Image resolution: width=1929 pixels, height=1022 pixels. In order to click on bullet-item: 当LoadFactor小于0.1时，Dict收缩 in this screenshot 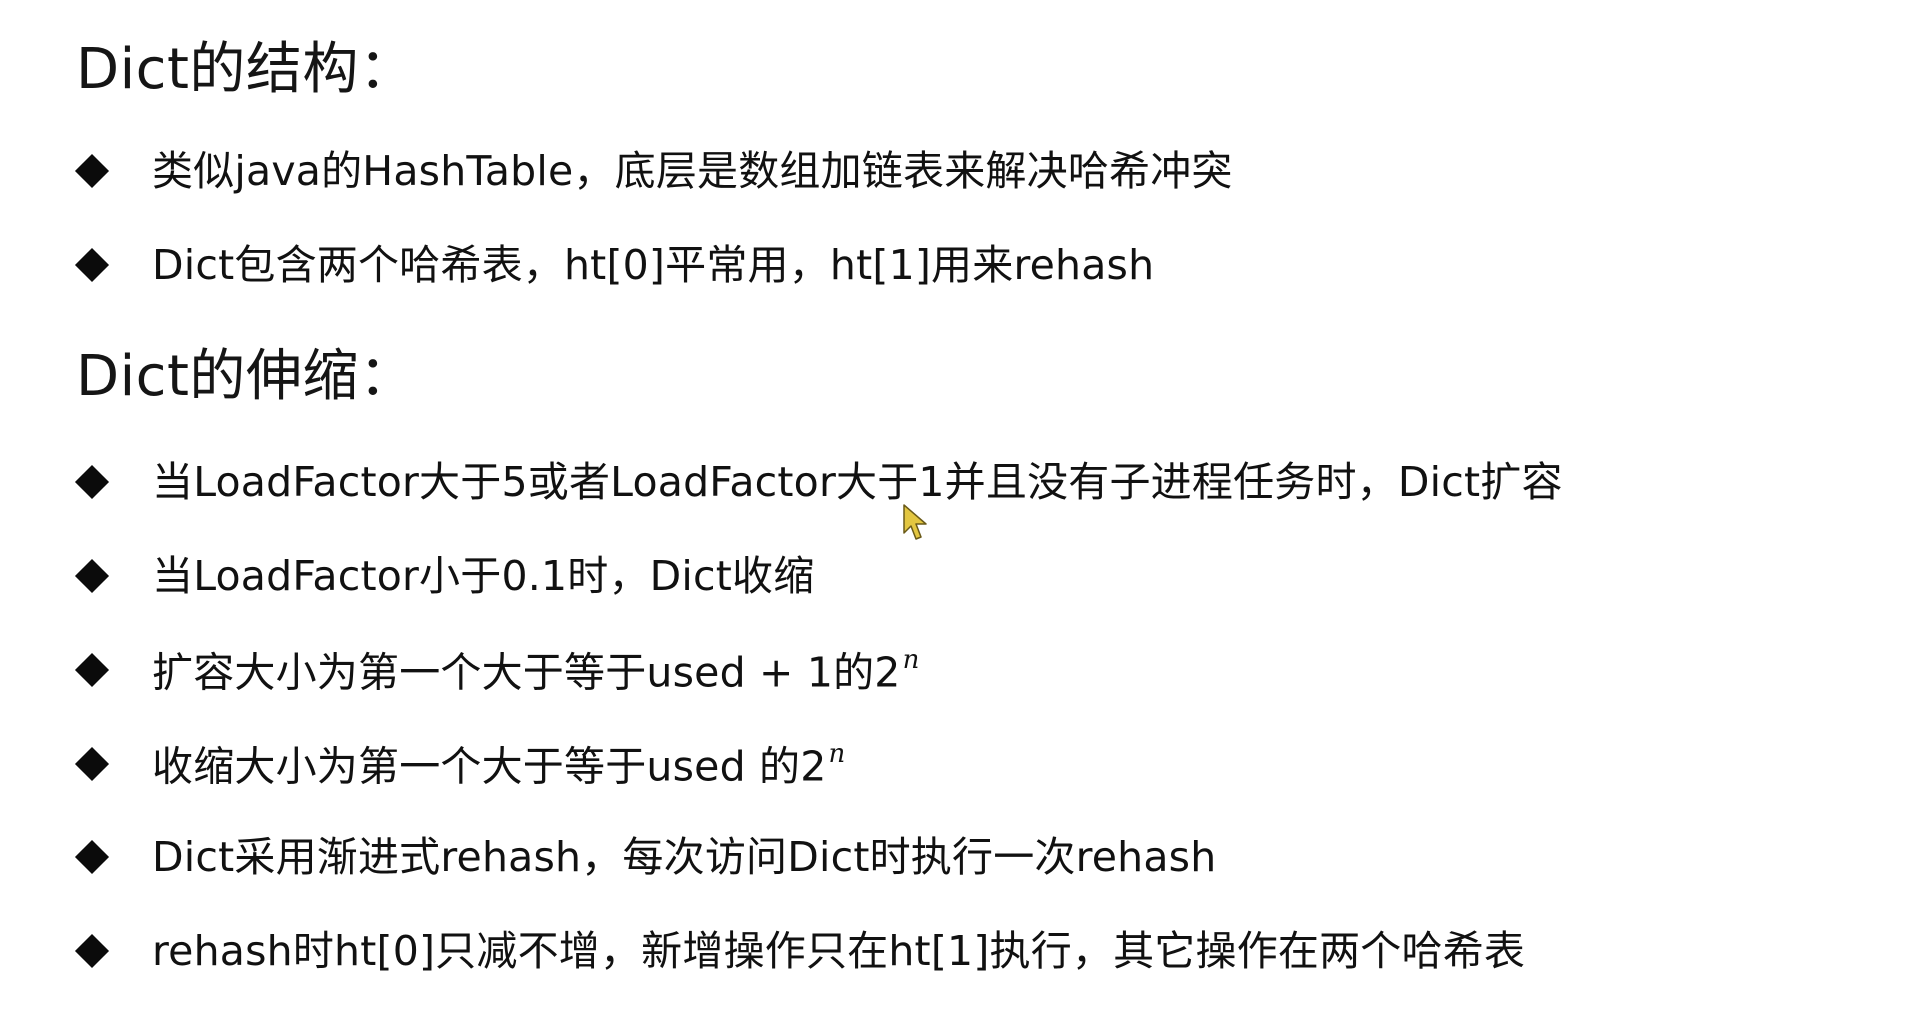, I will do `click(444, 576)`.